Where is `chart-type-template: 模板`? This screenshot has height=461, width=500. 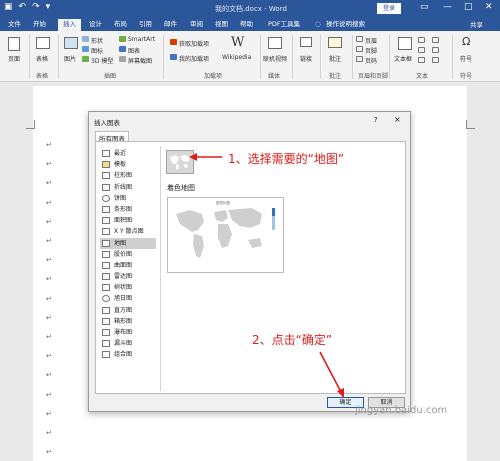
chart-type-template: 模板 is located at coordinates (128, 164).